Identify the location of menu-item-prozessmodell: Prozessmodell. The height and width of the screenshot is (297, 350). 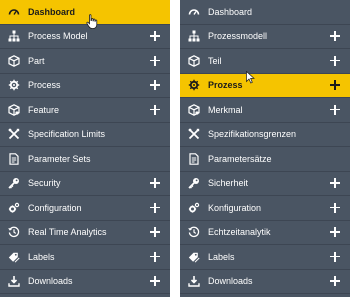
(265, 37).